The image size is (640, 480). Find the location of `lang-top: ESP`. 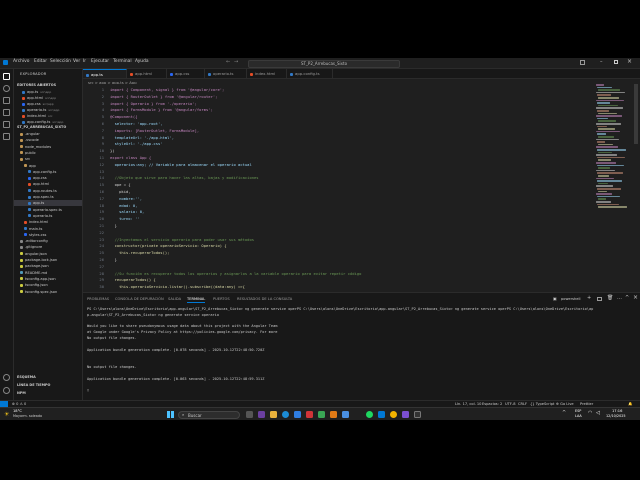

lang-top: ESP is located at coordinates (578, 411).